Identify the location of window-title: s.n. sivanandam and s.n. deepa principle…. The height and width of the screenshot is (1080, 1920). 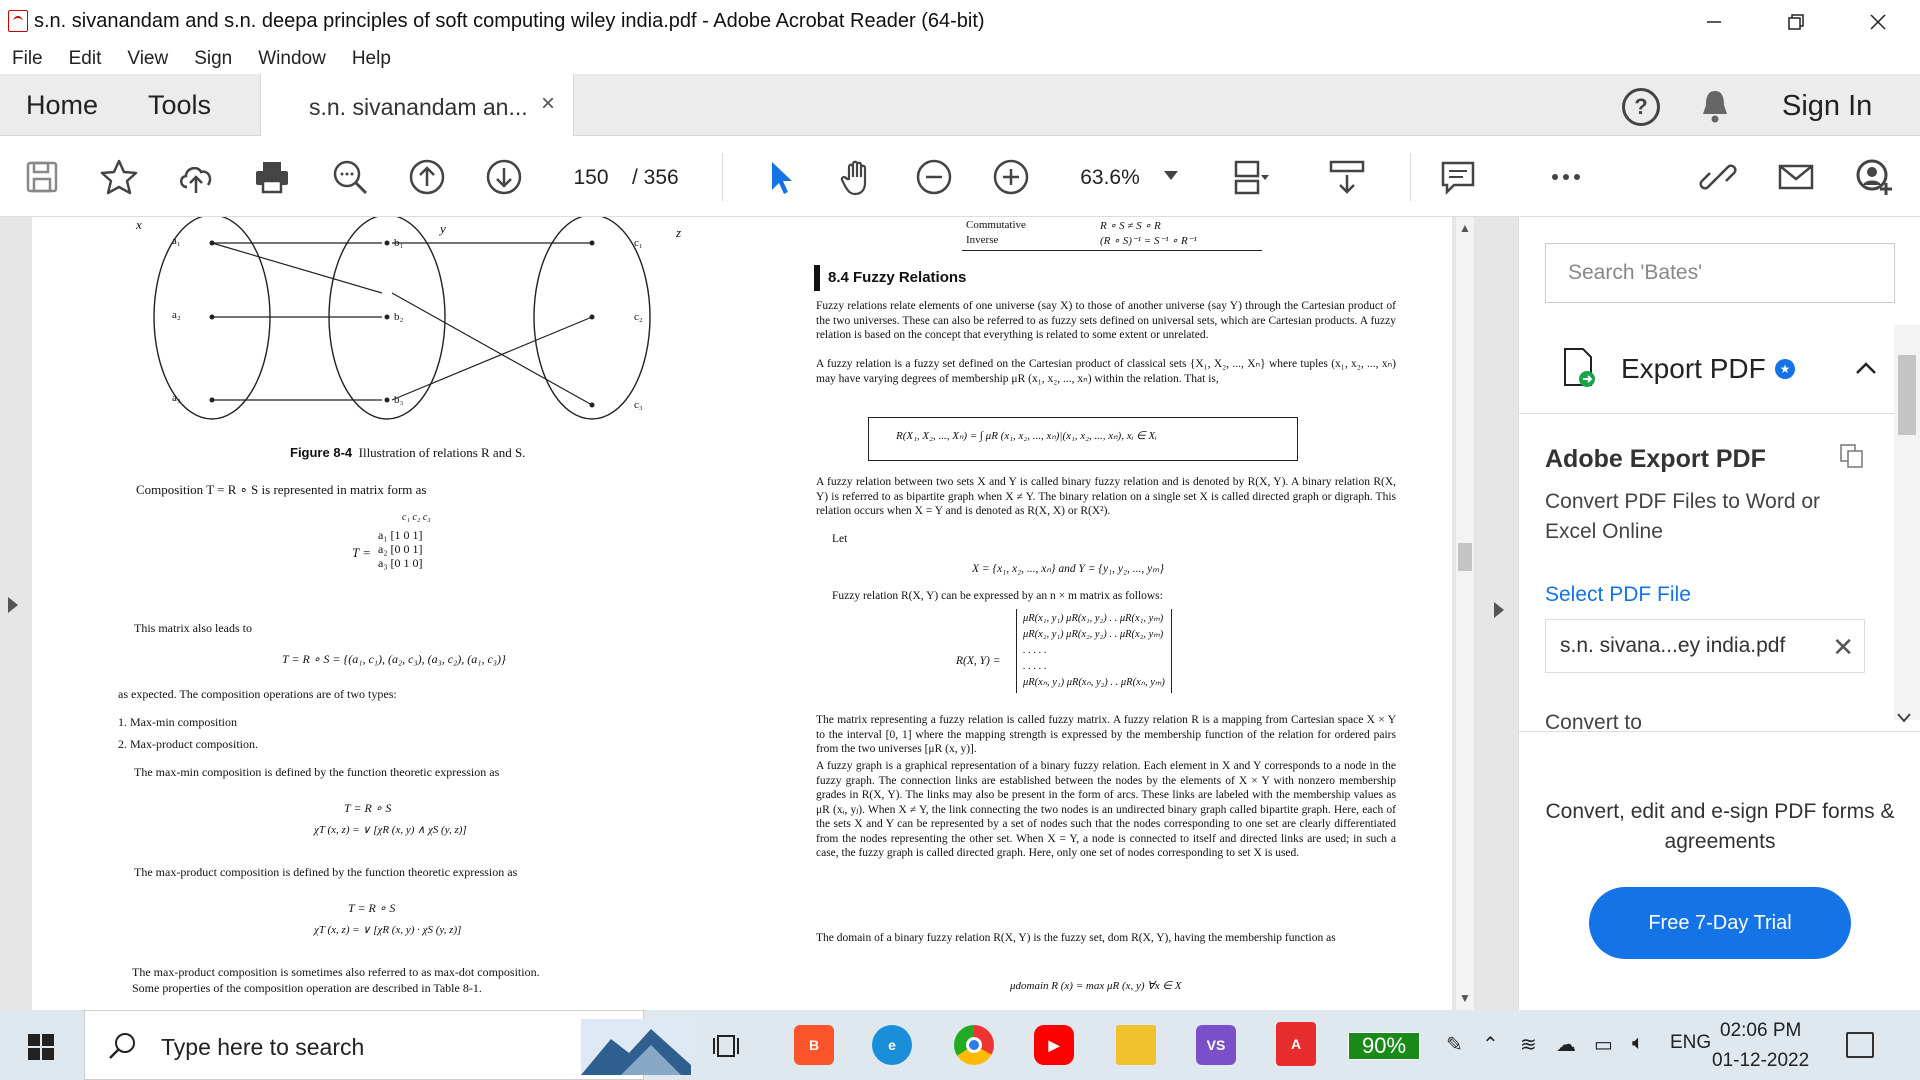
(509, 21).